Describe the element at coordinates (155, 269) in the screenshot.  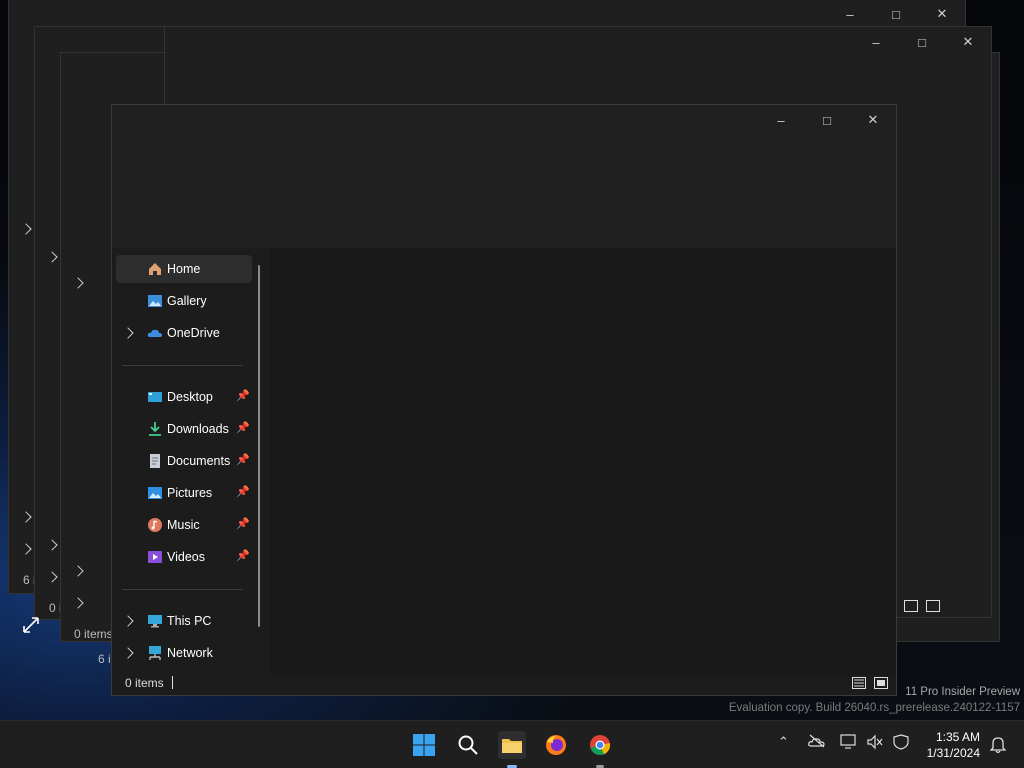
I see `home-icon` at that location.